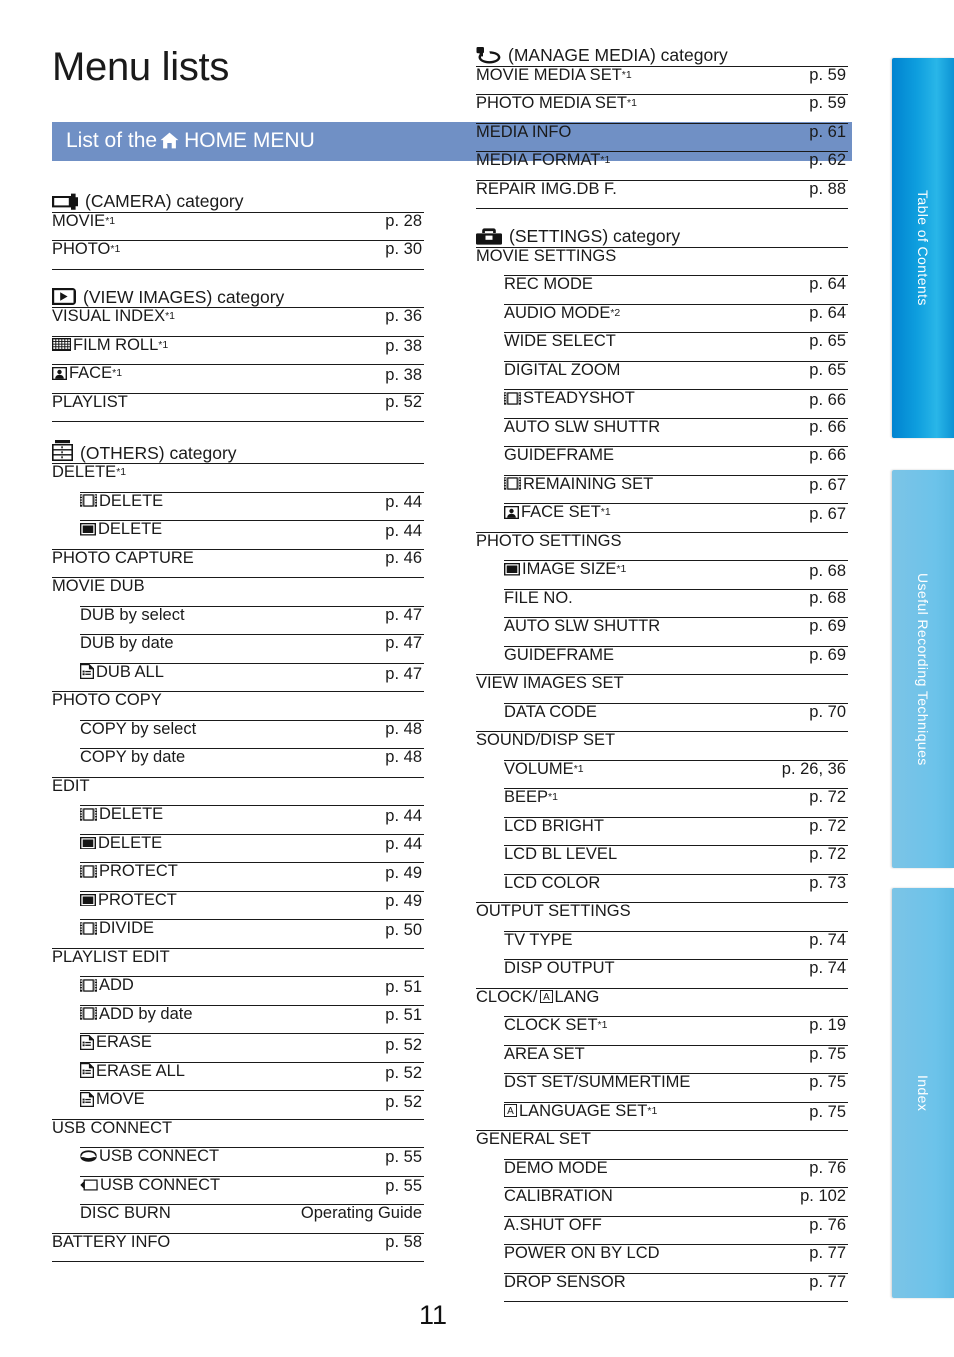 The width and height of the screenshot is (954, 1357). I want to click on menu-row-label-wrap: ERASE, so click(116, 1042).